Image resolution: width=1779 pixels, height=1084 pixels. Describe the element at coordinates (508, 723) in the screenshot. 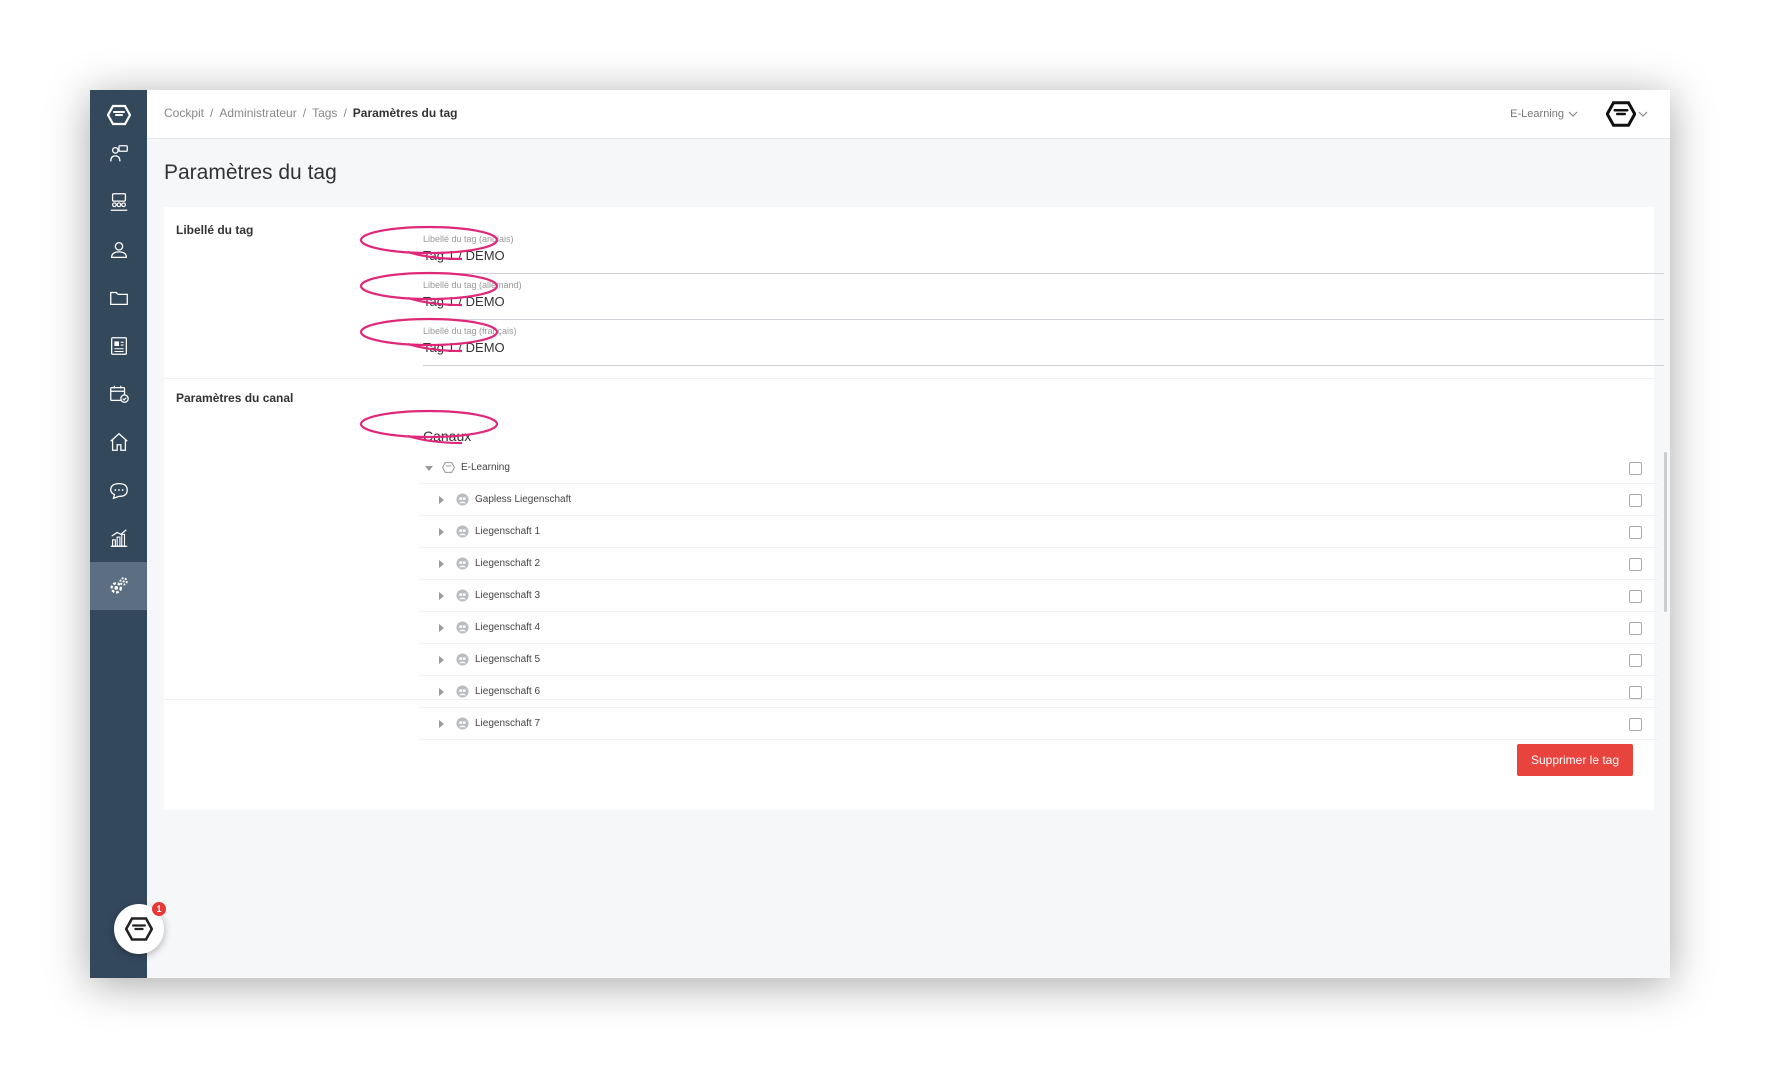

I see `tree-row-label: Liegenschaft 7` at that location.